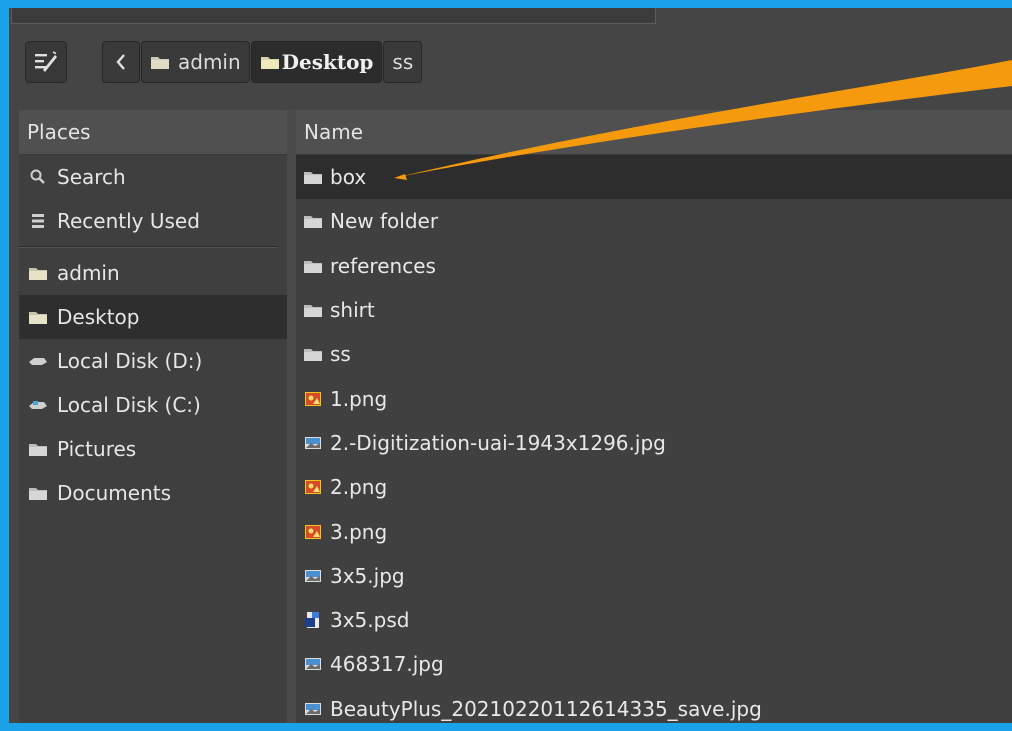 Image resolution: width=1012 pixels, height=731 pixels. Describe the element at coordinates (654, 221) in the screenshot. I see `file-row: New folder` at that location.